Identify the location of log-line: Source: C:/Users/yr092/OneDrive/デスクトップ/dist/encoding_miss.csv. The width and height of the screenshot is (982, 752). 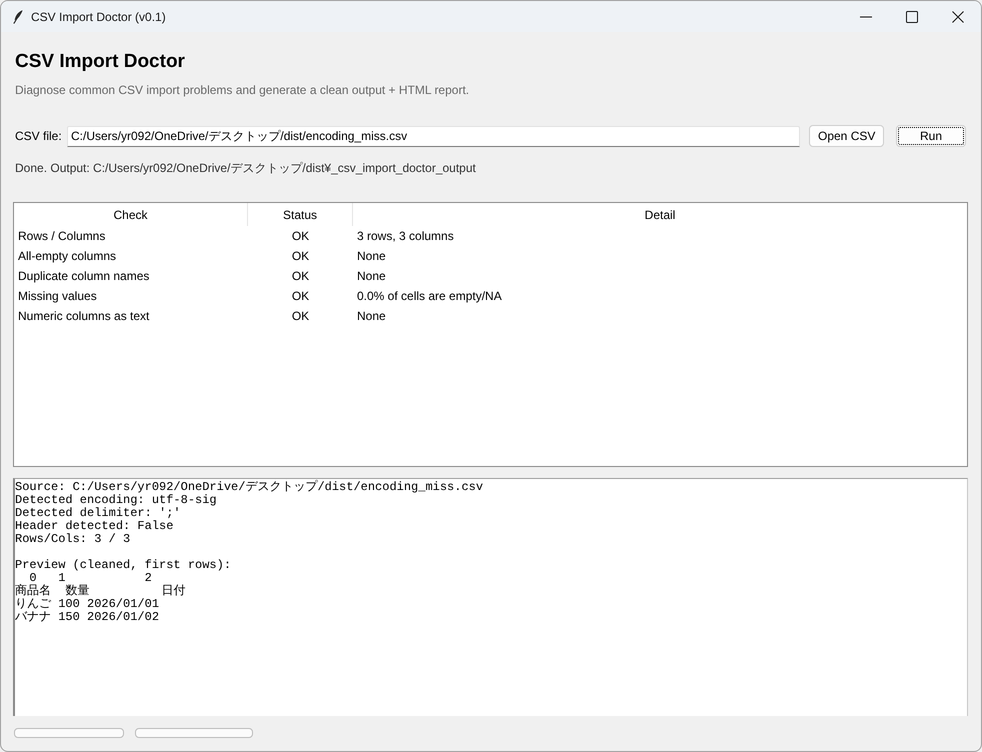
(249, 487).